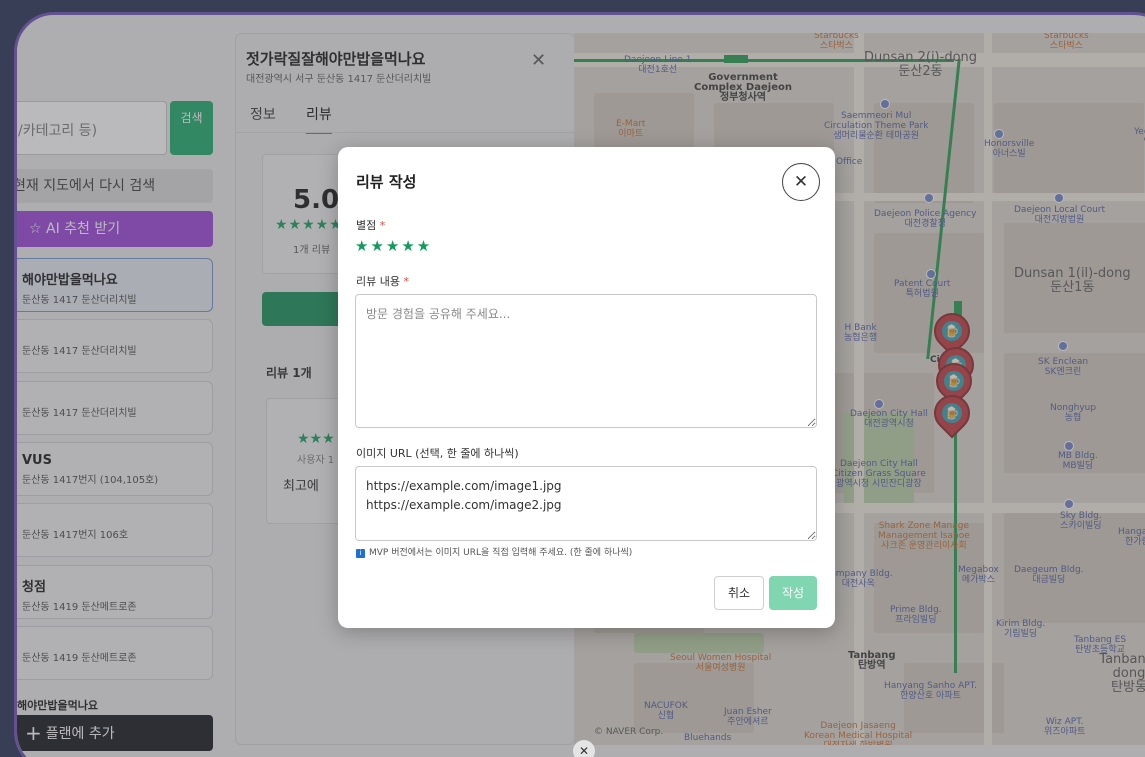 The width and height of the screenshot is (1145, 757). Describe the element at coordinates (586, 503) in the screenshot. I see `image-url-textarea` at that location.